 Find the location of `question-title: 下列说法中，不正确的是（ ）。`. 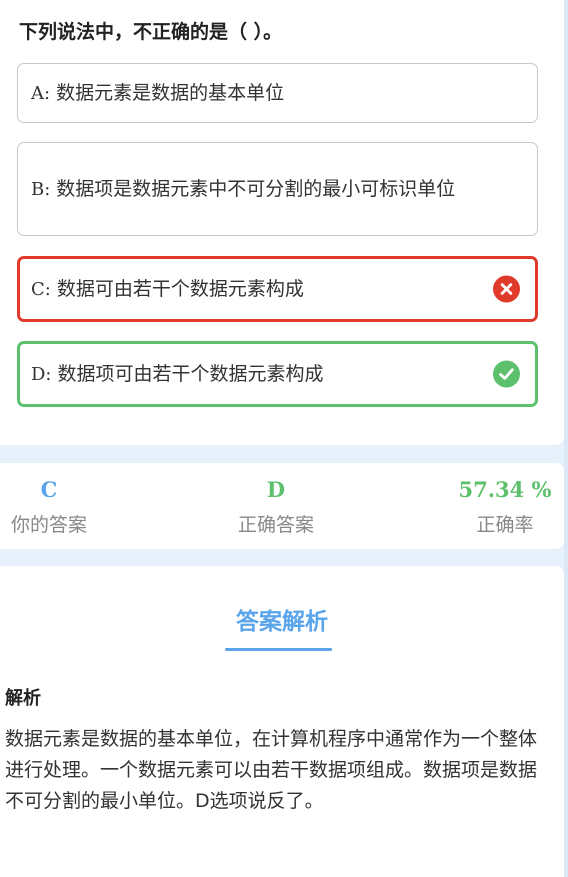

question-title: 下列说法中，不正确的是（ ）。 is located at coordinates (151, 32).